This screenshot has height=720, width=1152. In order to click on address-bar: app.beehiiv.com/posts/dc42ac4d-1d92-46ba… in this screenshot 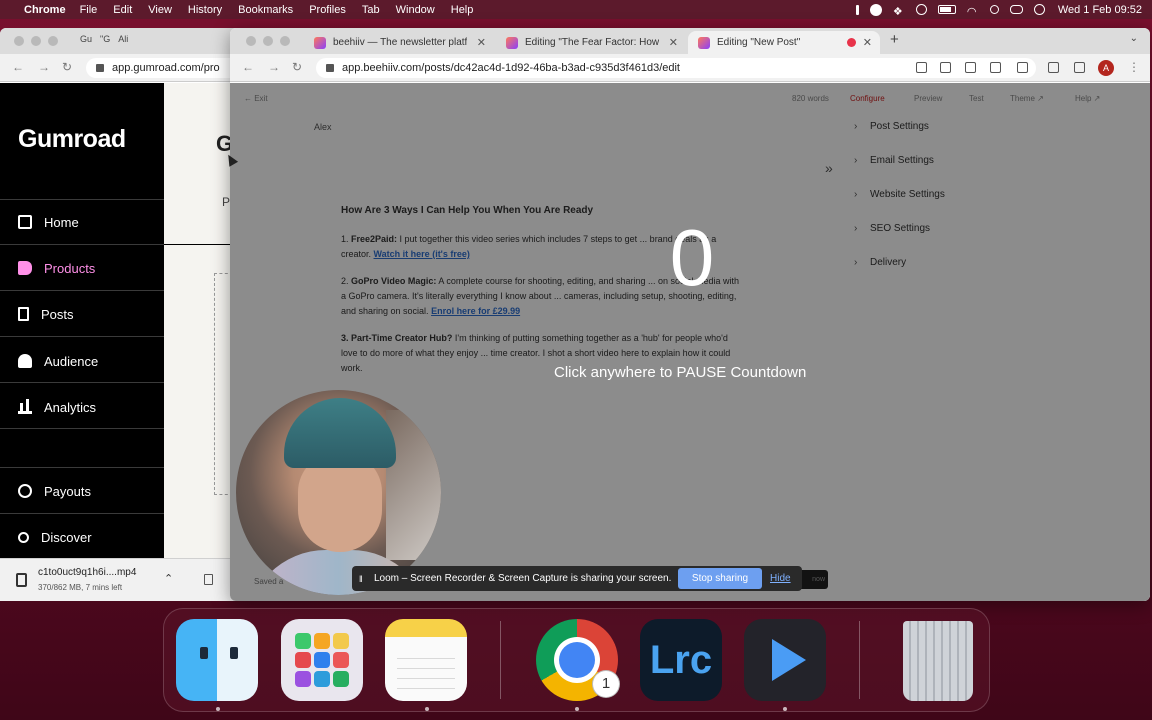, I will do `click(676, 68)`.